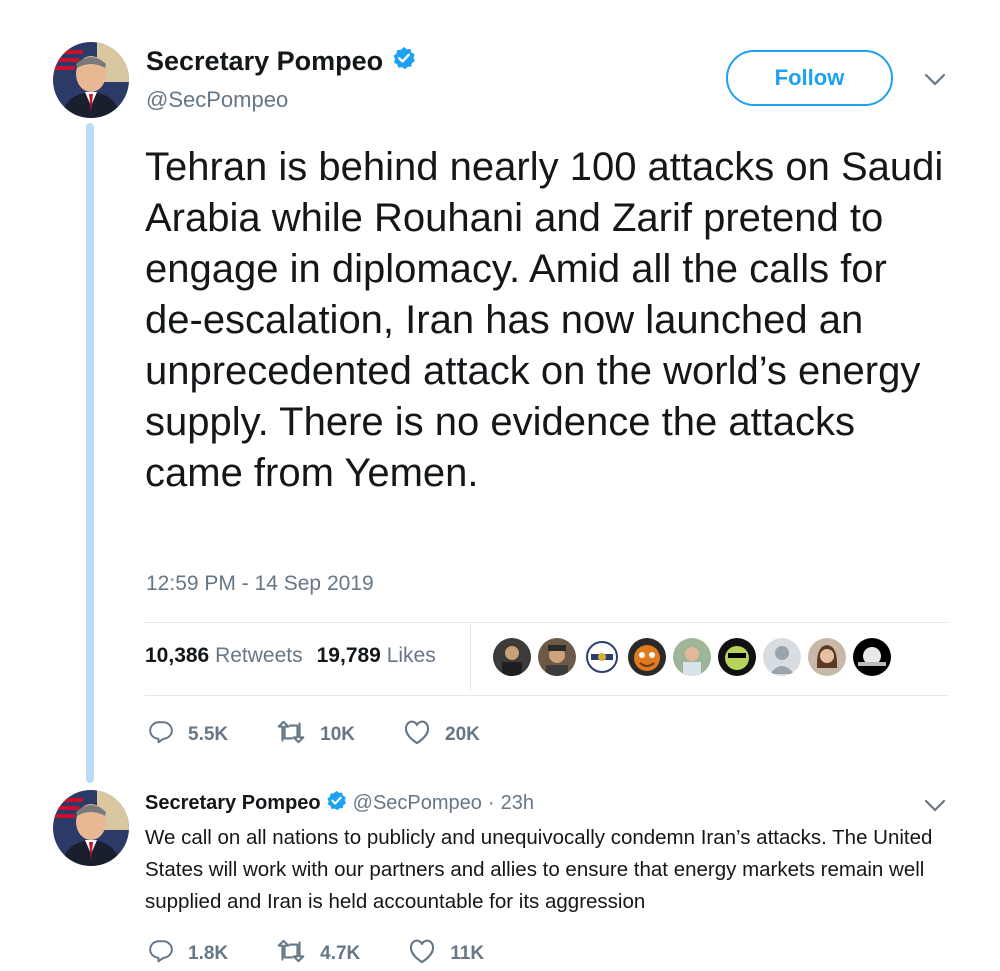 The height and width of the screenshot is (971, 1000). What do you see at coordinates (90, 453) in the screenshot?
I see `thread-line` at bounding box center [90, 453].